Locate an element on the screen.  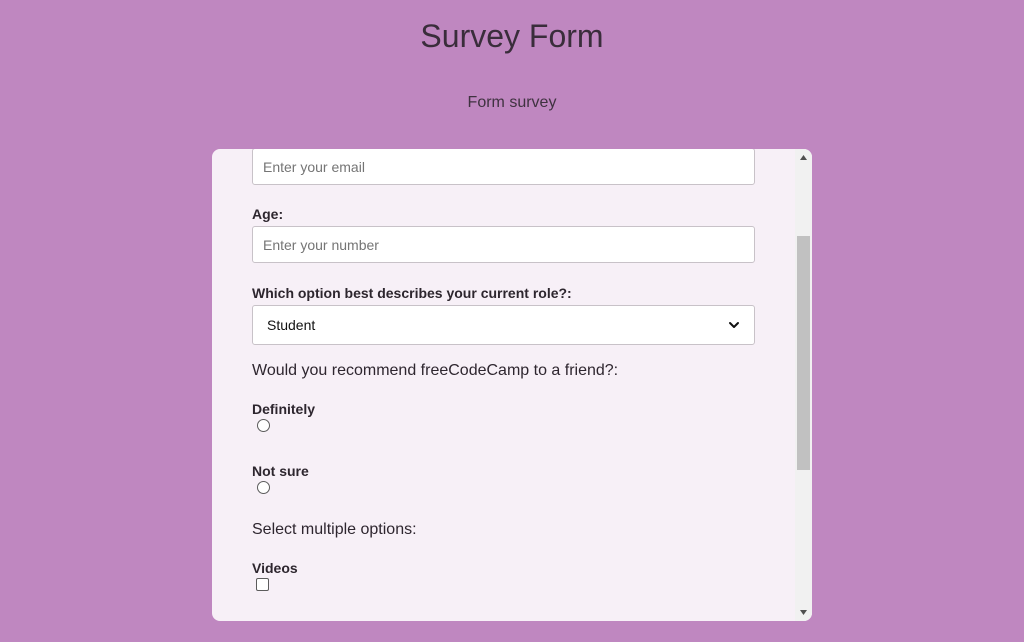
scroll-up-arrow-icon is located at coordinates (803, 157).